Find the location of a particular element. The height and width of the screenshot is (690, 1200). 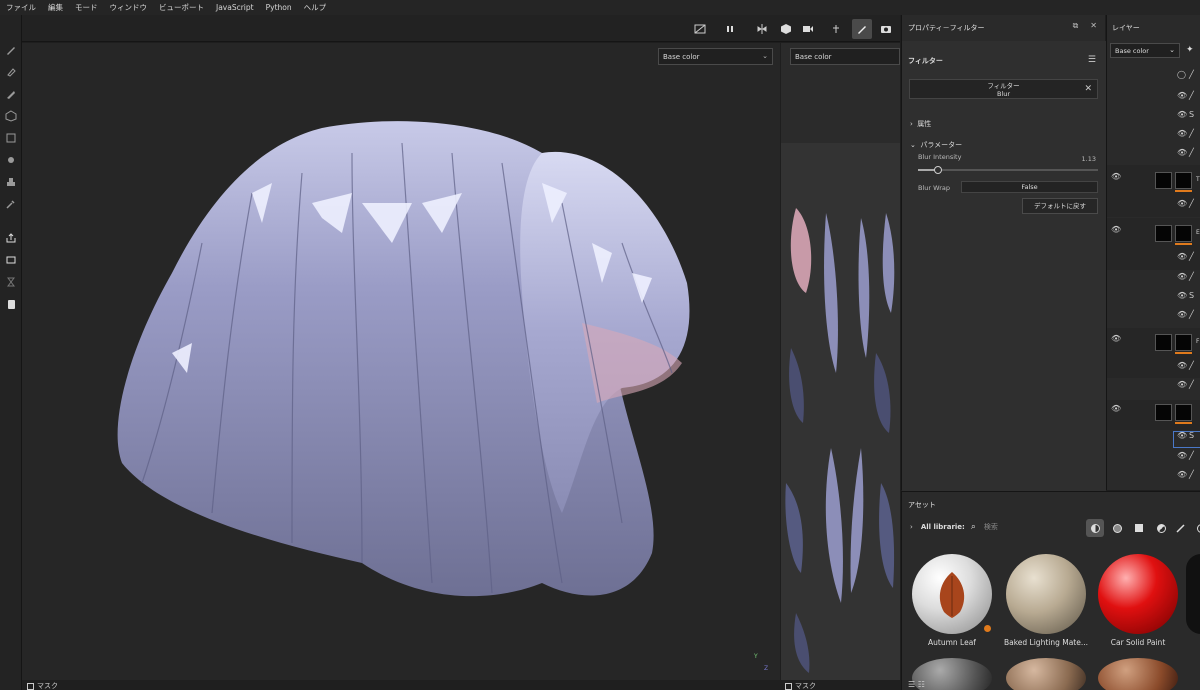

eraser-icon is located at coordinates (11, 72).